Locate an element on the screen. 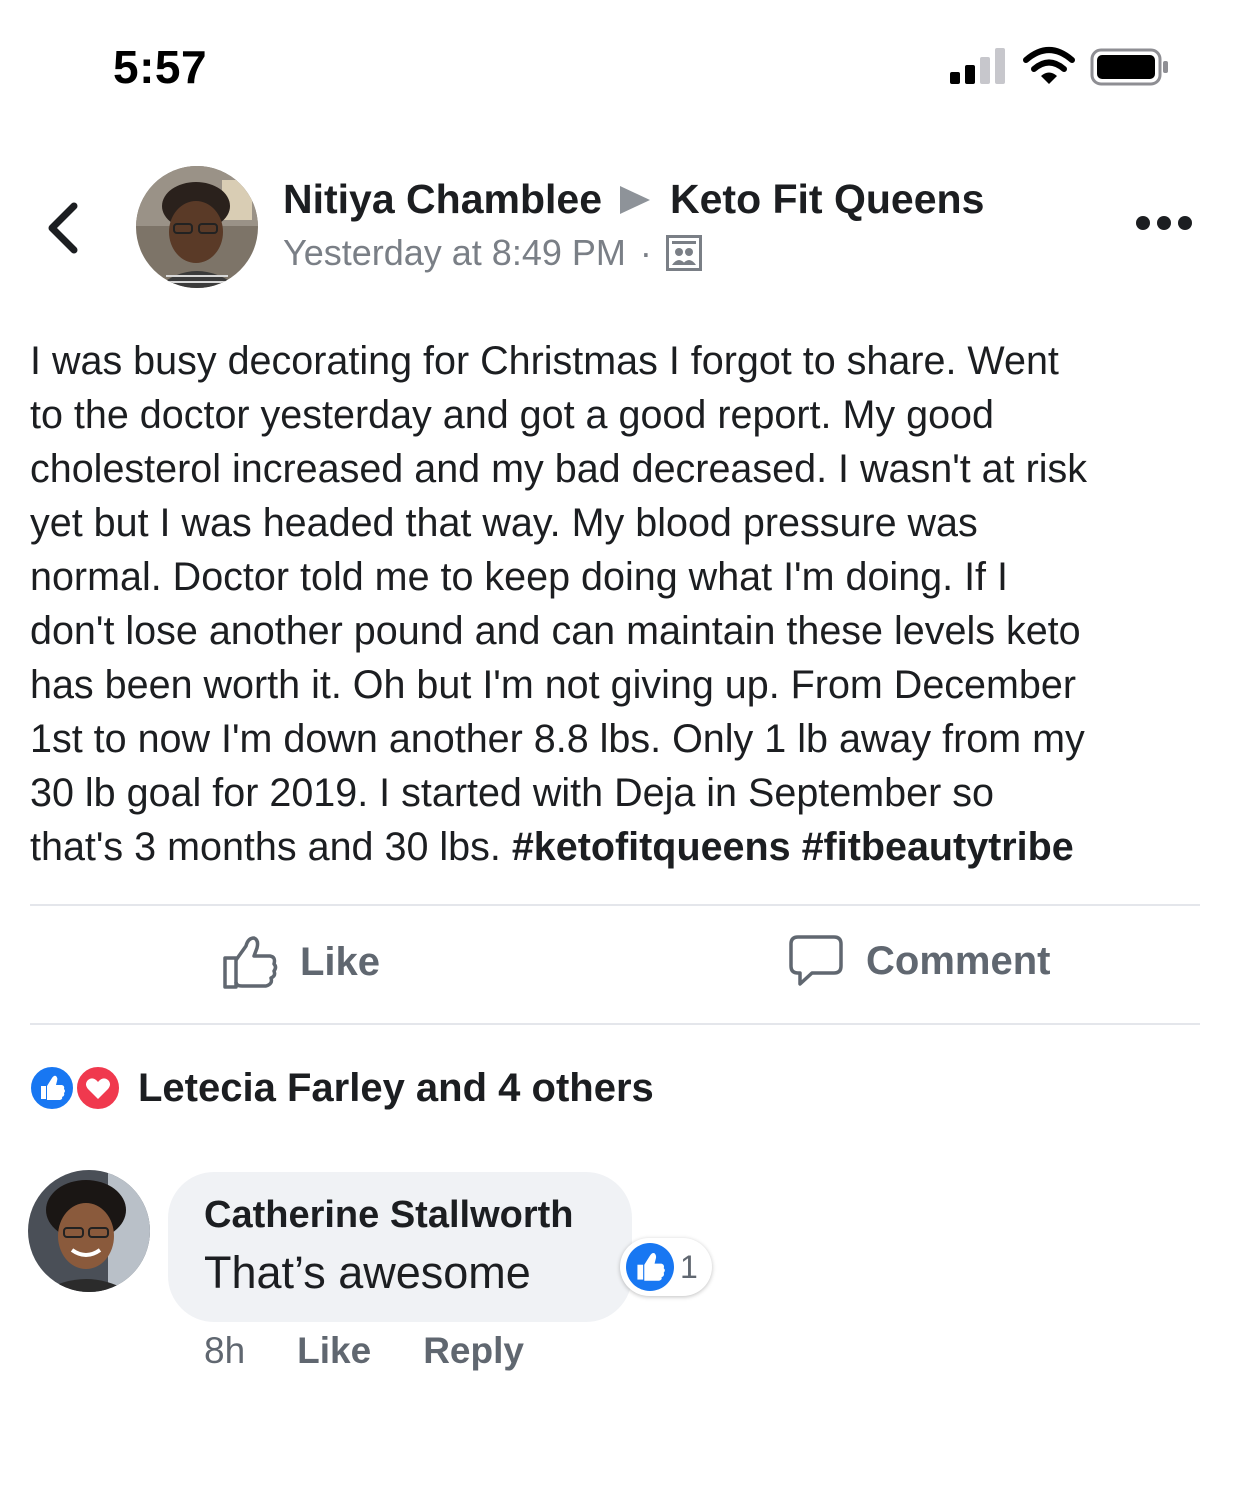  post-author-name: Nitiya Chamblee is located at coordinates (442, 199).